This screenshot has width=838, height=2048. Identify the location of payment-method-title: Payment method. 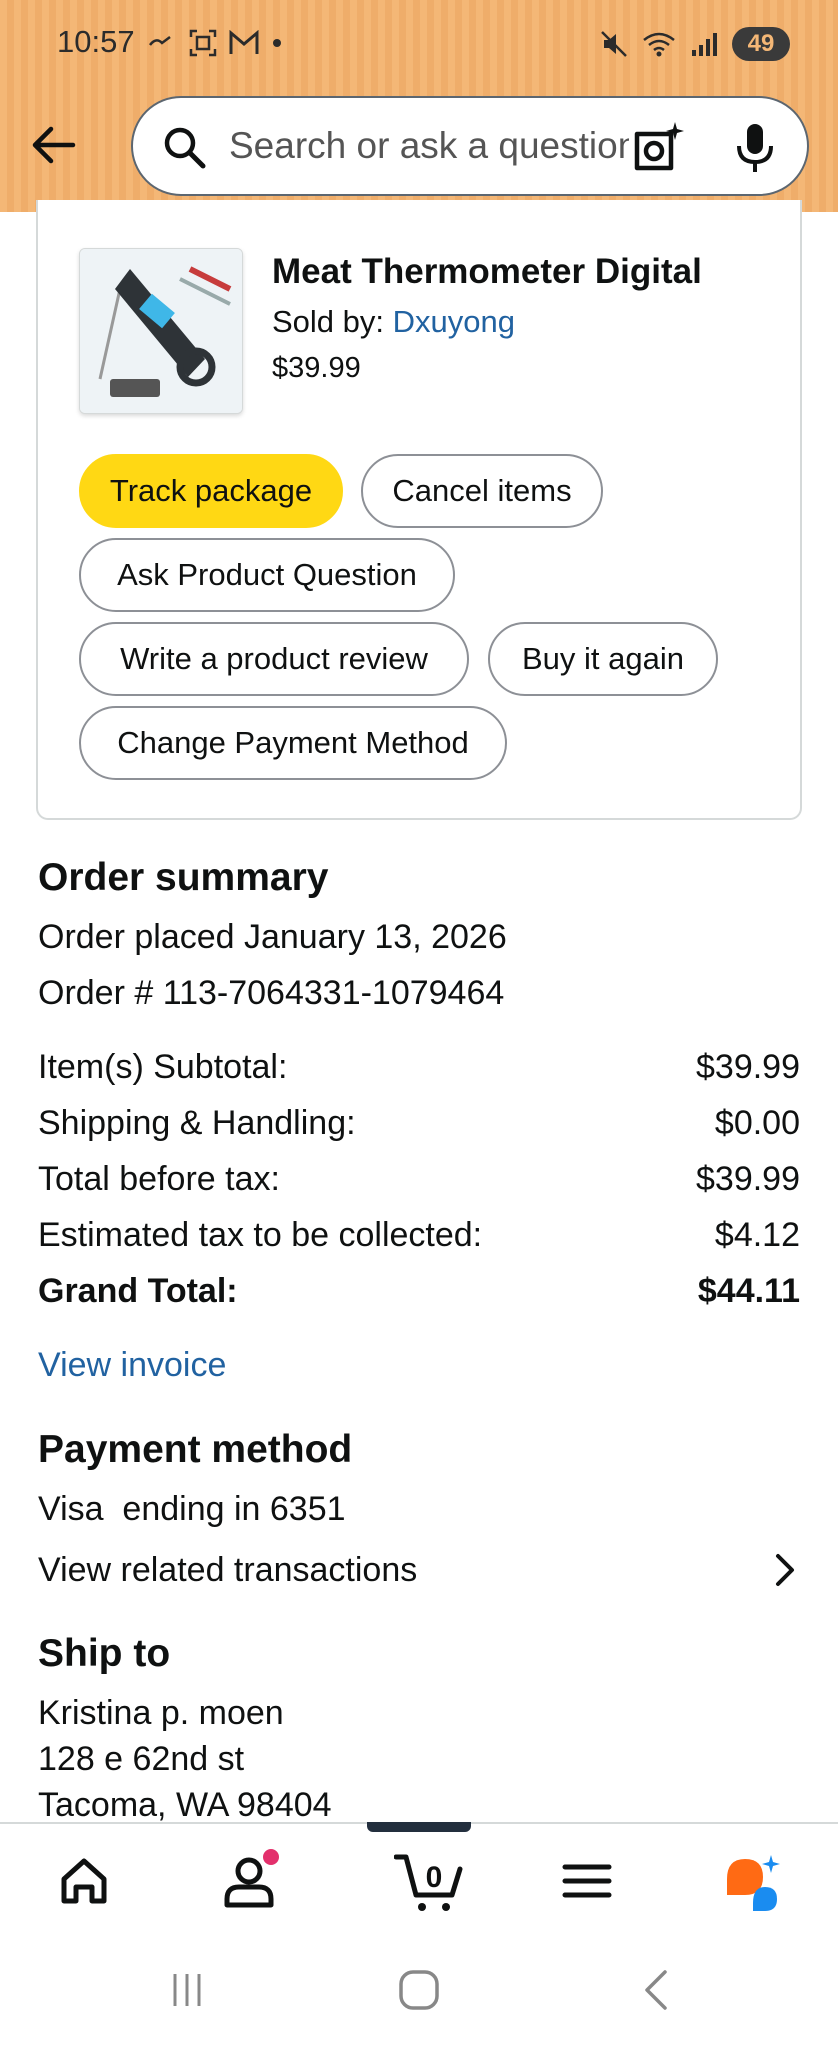
(195, 1449).